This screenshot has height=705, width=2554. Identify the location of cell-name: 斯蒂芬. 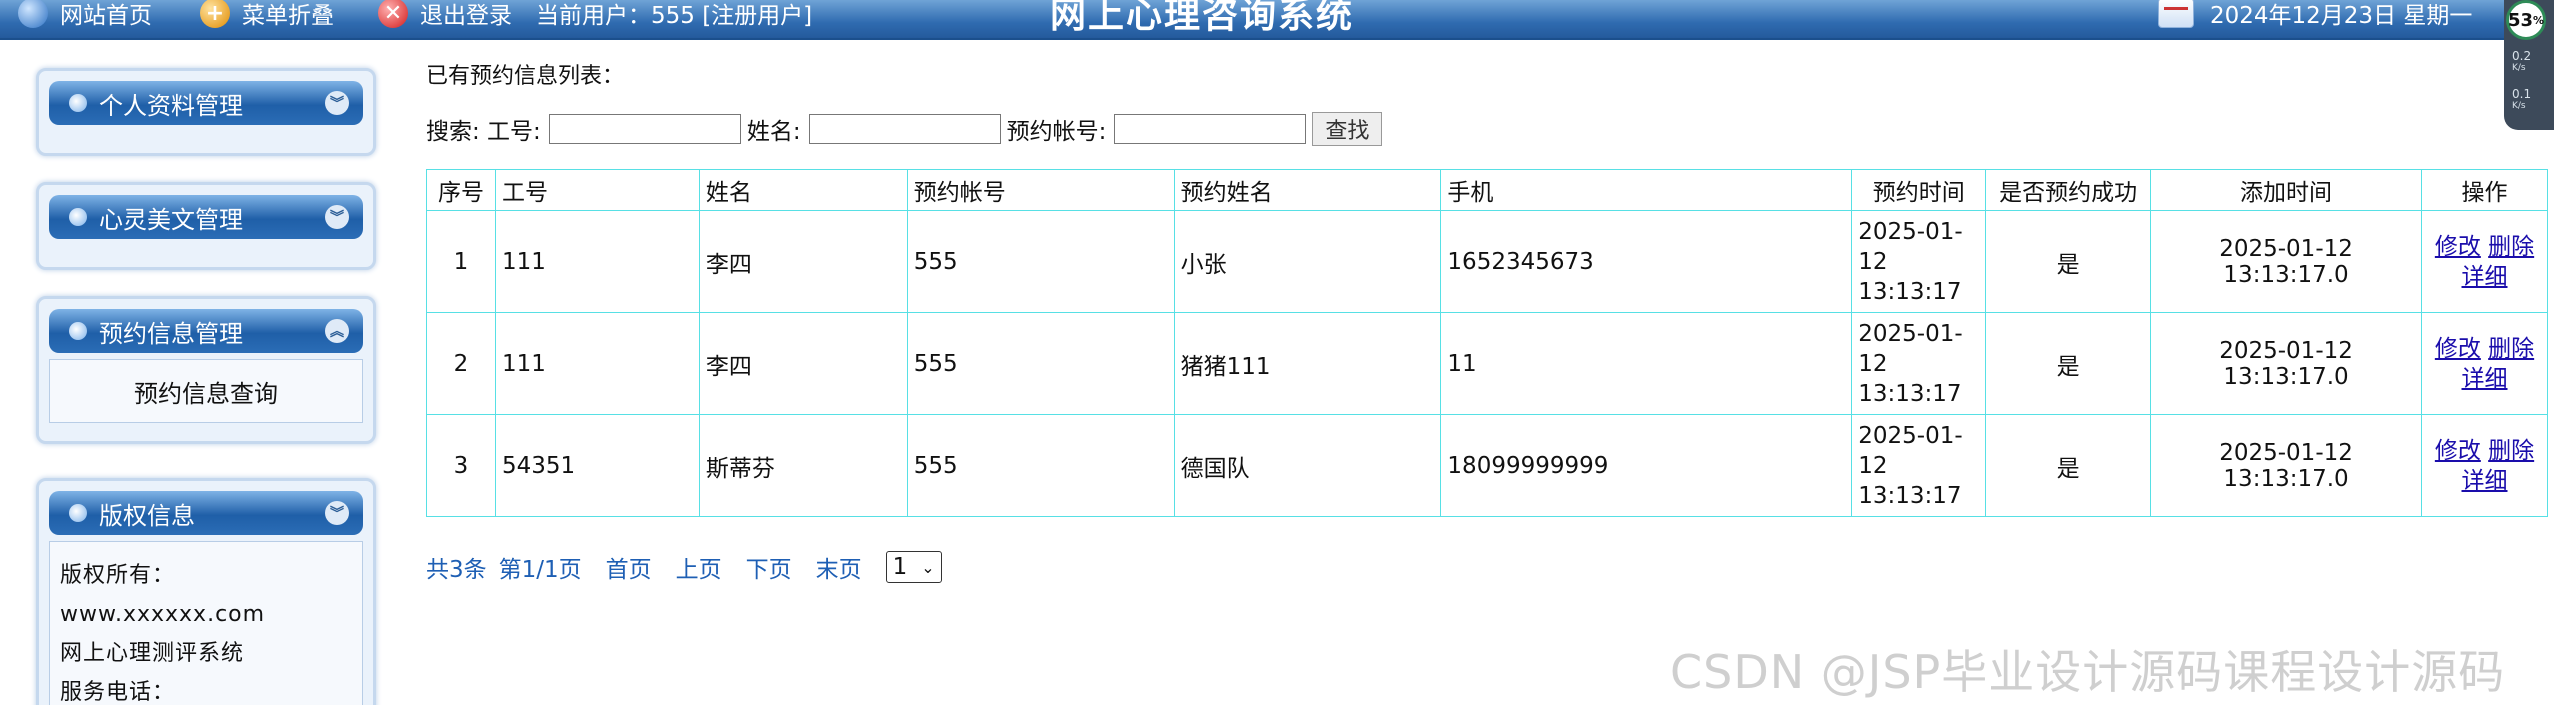
(803, 465).